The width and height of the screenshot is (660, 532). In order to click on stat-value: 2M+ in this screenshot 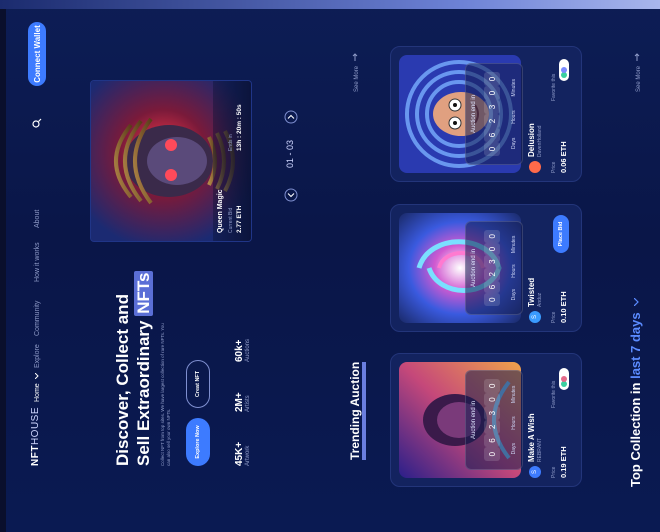, I will do `click(239, 402)`.